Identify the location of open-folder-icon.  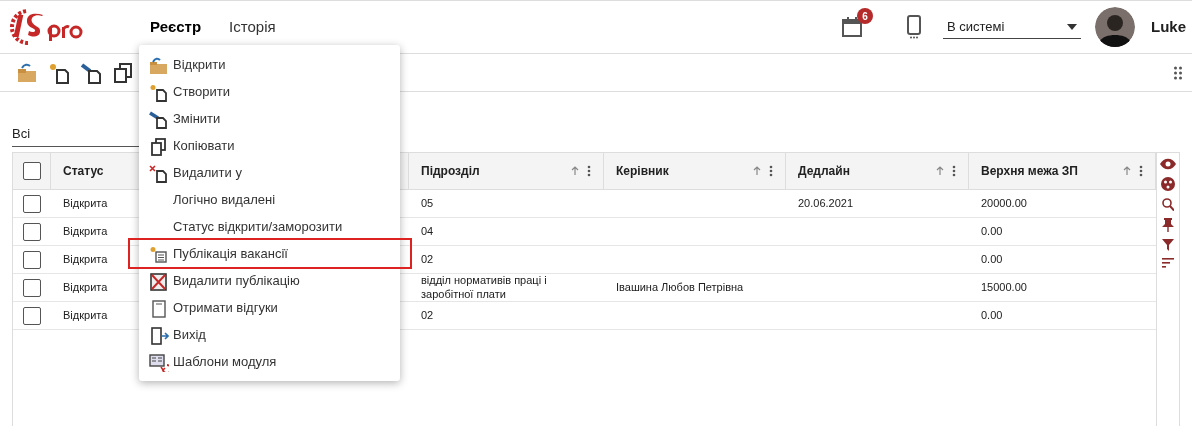
(27, 72).